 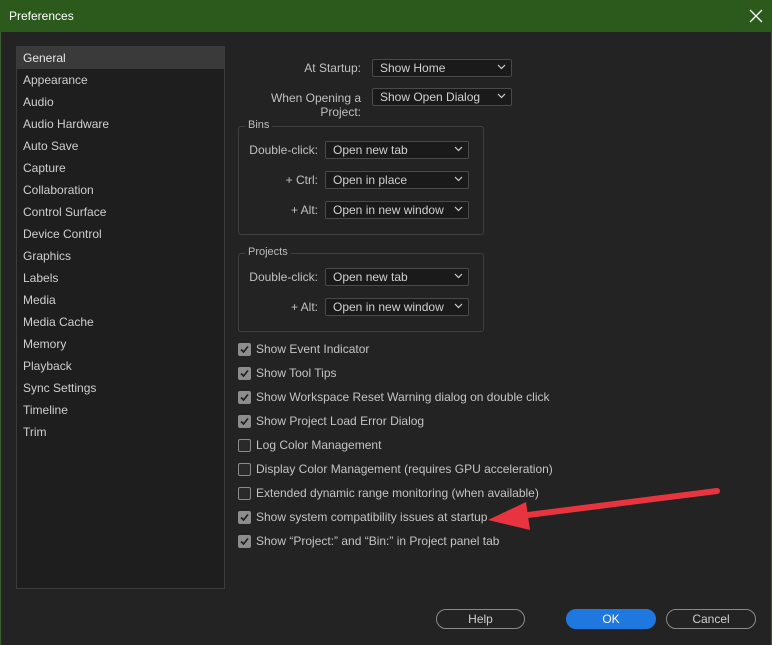 I want to click on bins-ctrl-label: + Ctrl:, so click(x=301, y=180).